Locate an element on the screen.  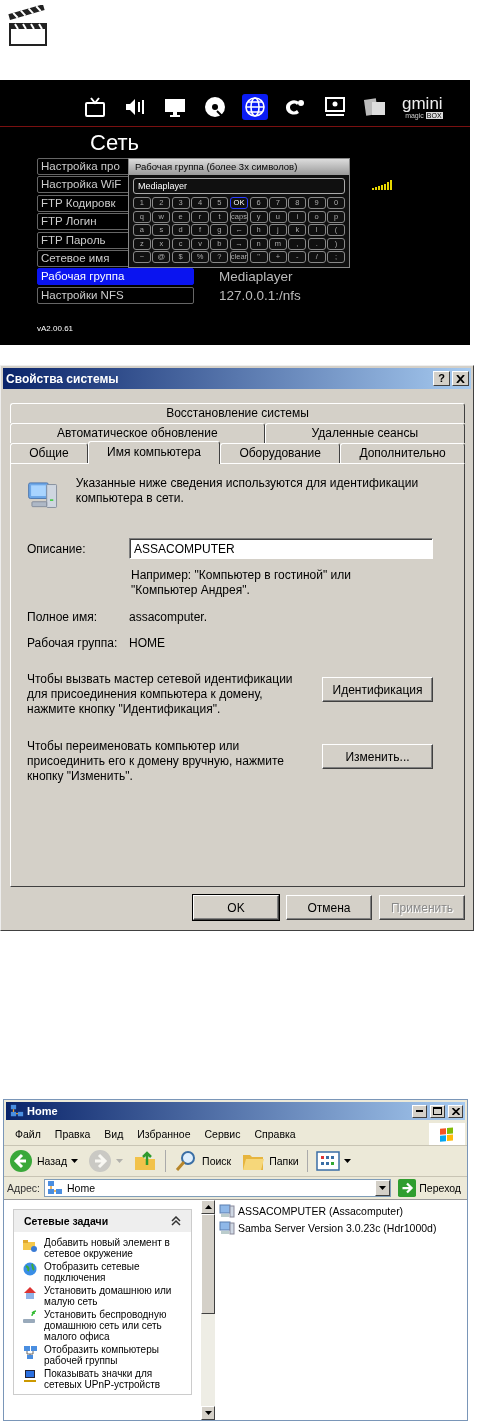
setting-value: 127.0.0.1:/nfs is located at coordinates (260, 295).